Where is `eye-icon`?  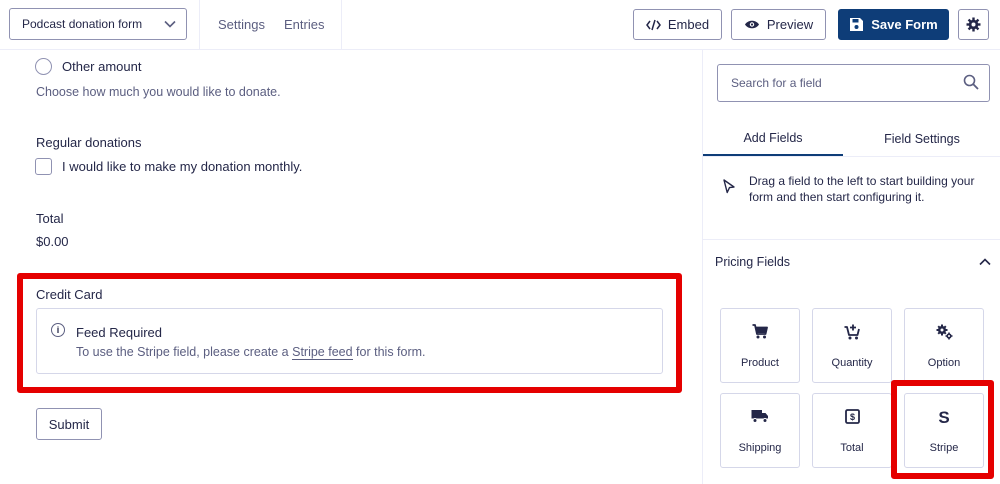 eye-icon is located at coordinates (752, 24).